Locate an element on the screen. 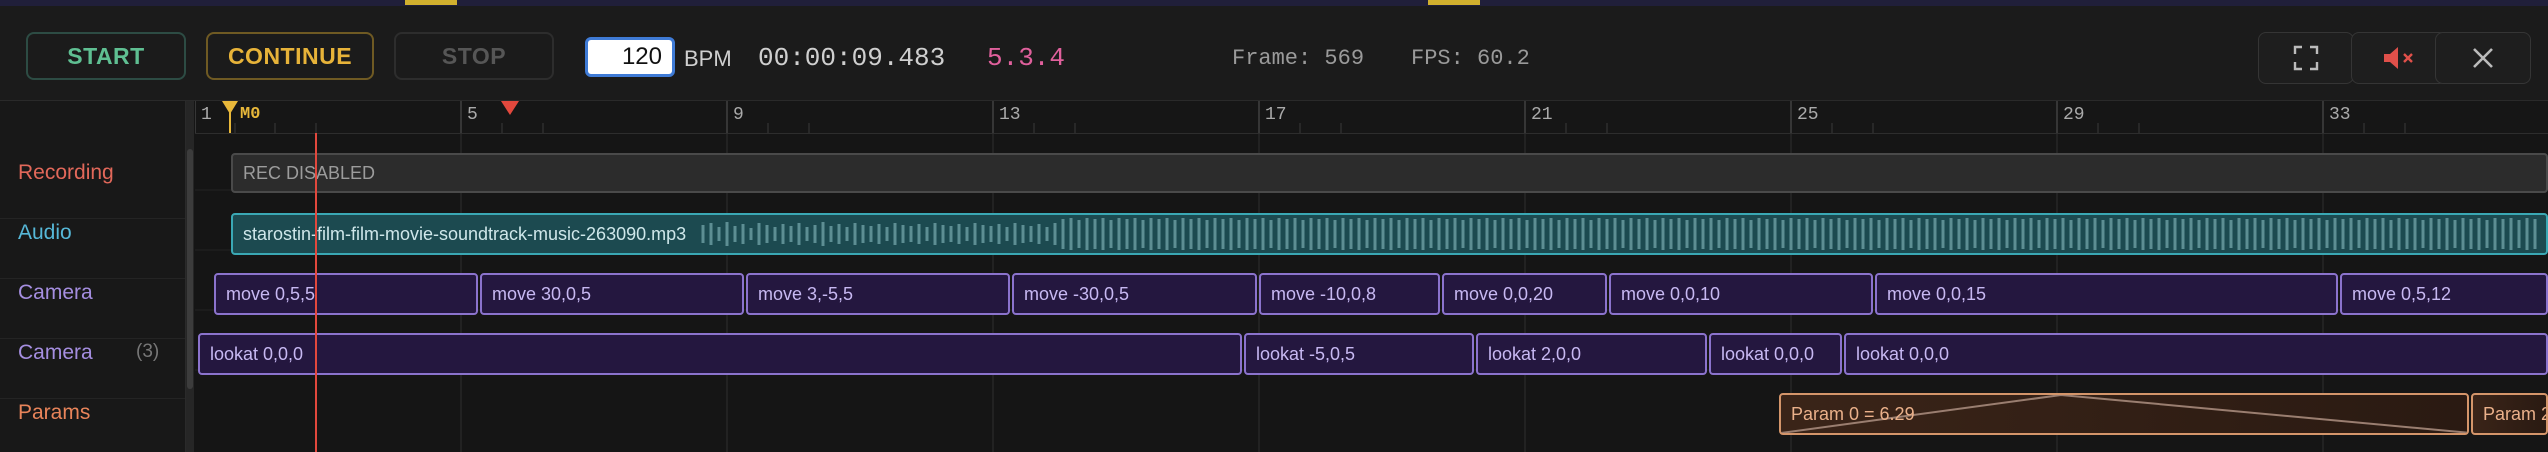 The height and width of the screenshot is (452, 2548). position-readout: 5.3.4 is located at coordinates (1026, 58).